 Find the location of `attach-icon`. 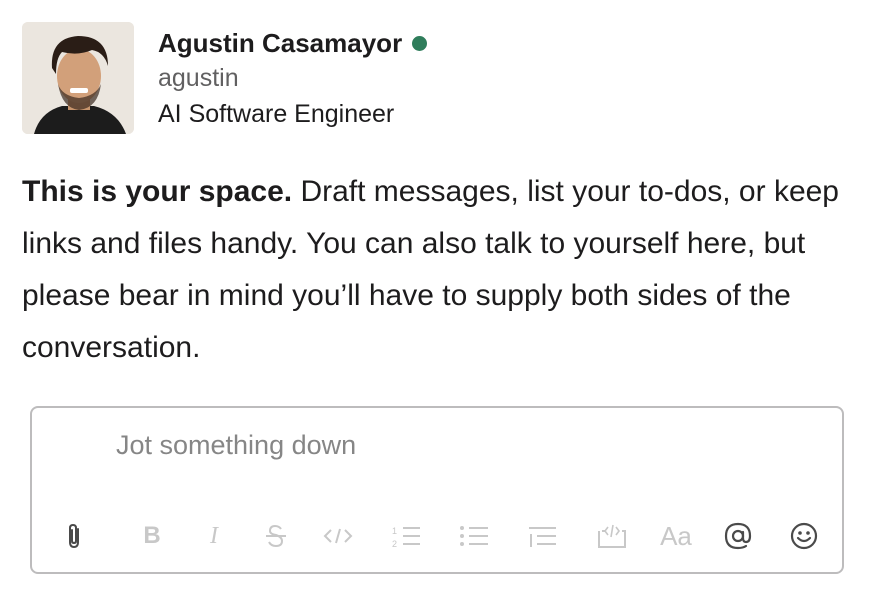

attach-icon is located at coordinates (74, 536).